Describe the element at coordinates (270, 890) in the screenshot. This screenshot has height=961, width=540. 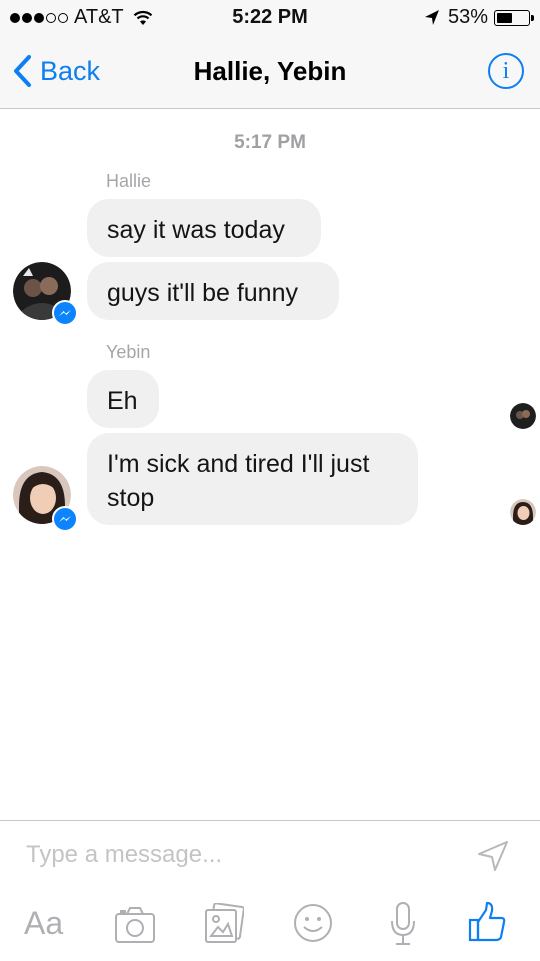
I see `composer: Type a message... Aa` at that location.